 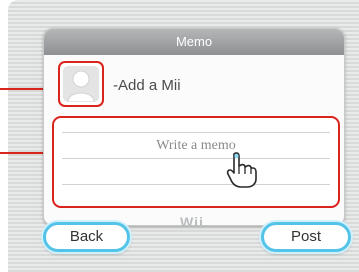 What do you see at coordinates (241, 170) in the screenshot?
I see `hand-pointer-icon` at bounding box center [241, 170].